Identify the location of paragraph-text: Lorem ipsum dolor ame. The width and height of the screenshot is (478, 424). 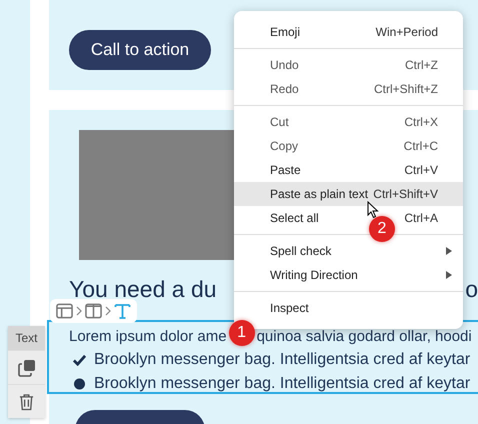
(148, 337).